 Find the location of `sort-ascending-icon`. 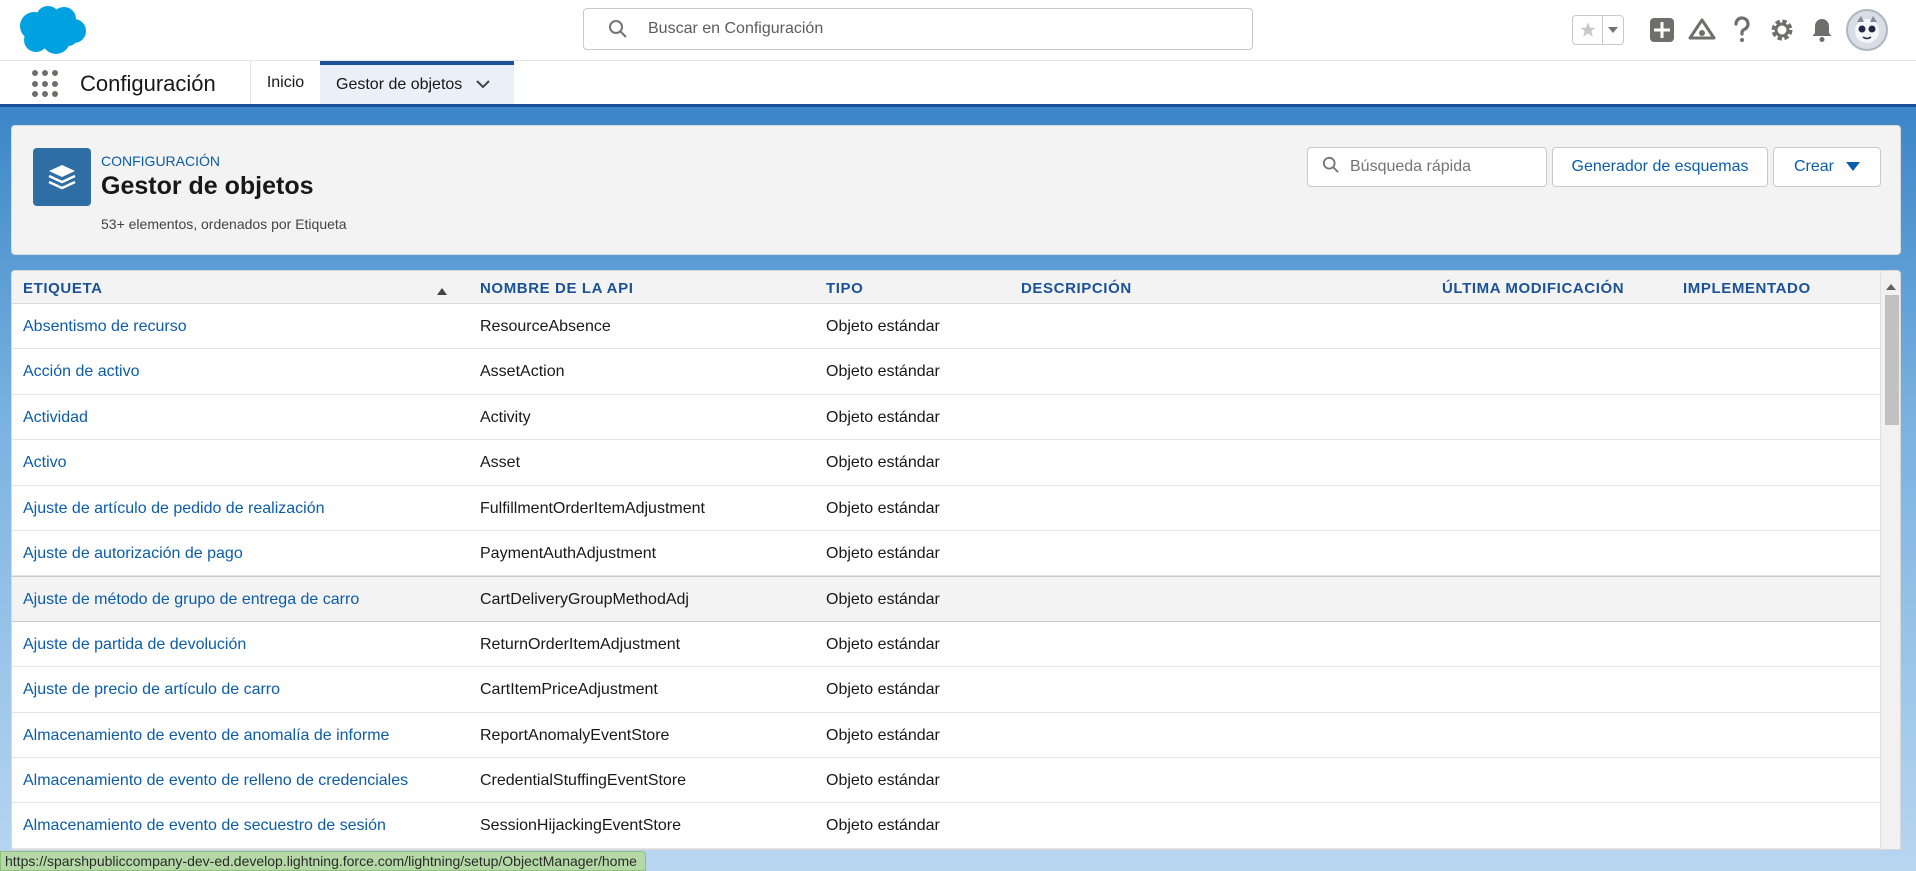

sort-ascending-icon is located at coordinates (442, 291).